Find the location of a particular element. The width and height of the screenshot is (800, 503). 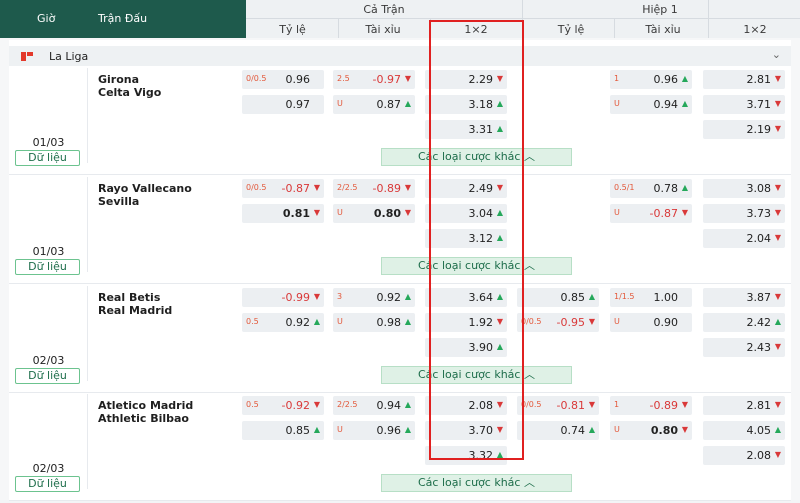

half-1x2-odd: 2.43 ▼ is located at coordinates (744, 347).